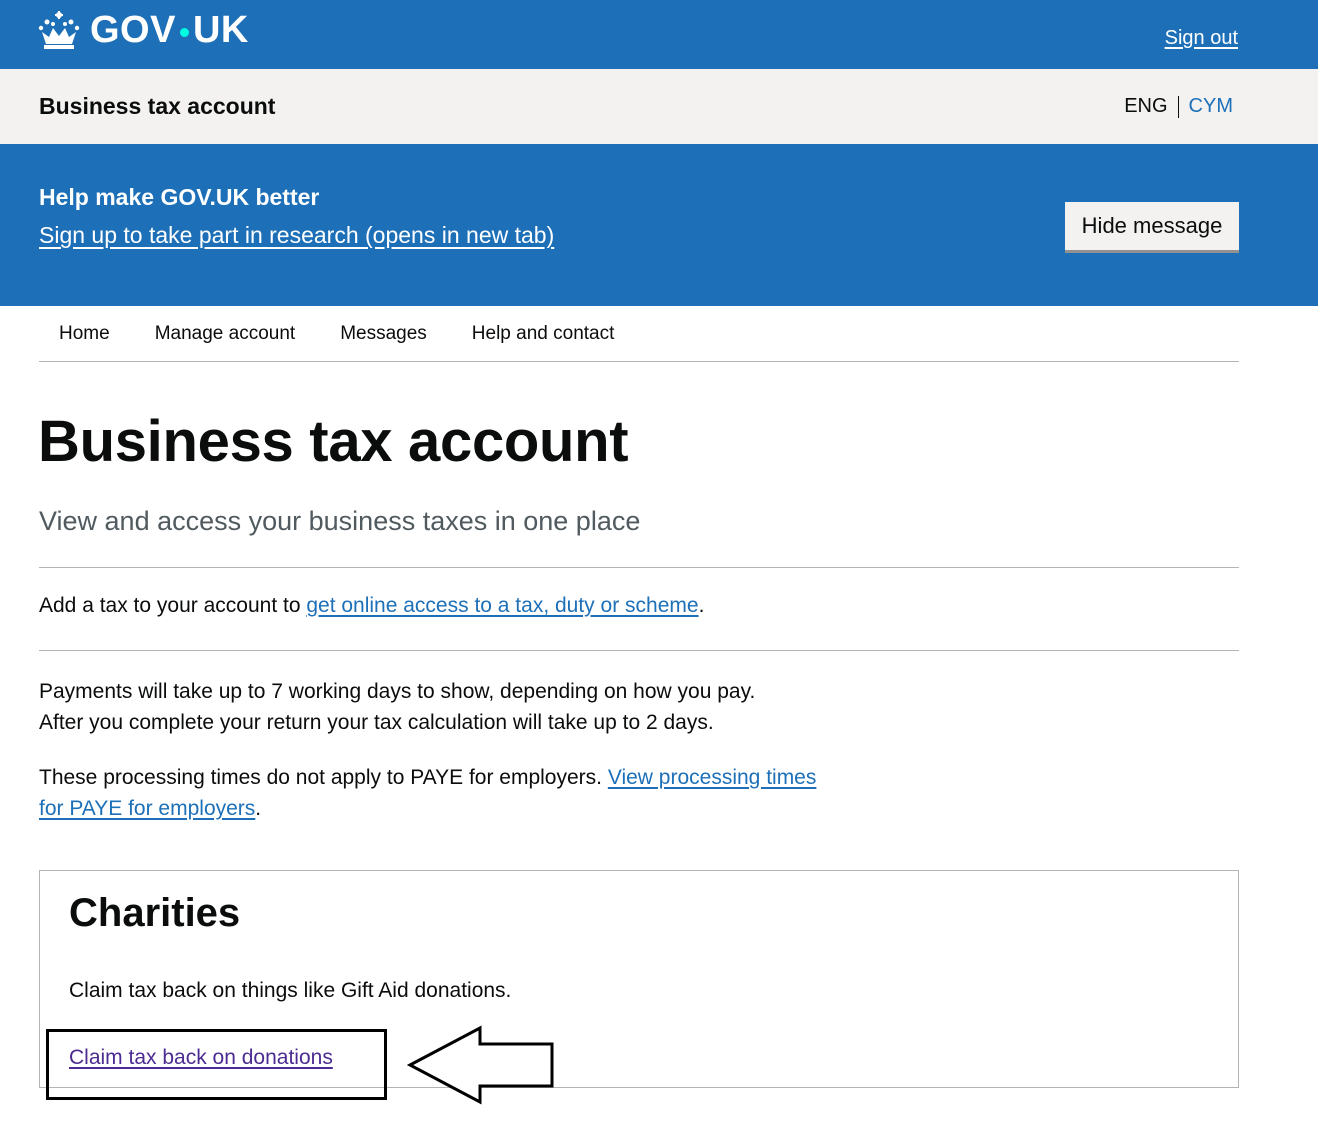 The height and width of the screenshot is (1136, 1318). Describe the element at coordinates (333, 441) in the screenshot. I see `page-title: Business tax account` at that location.